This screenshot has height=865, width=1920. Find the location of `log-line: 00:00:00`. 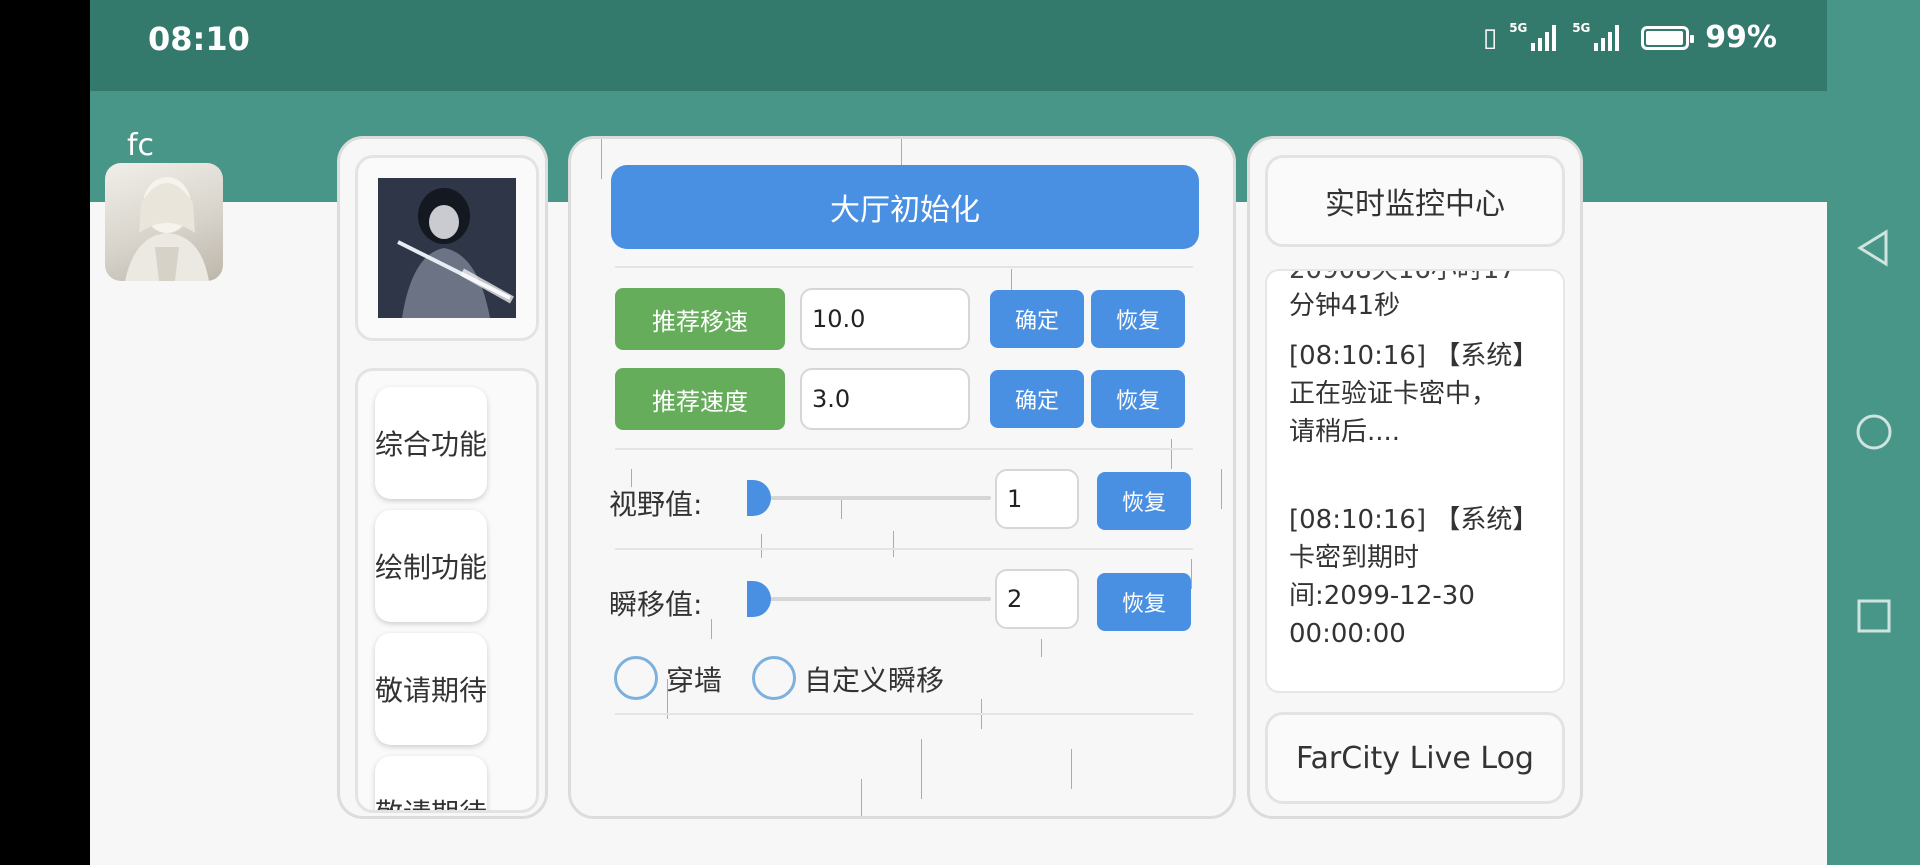

log-line: 00:00:00 is located at coordinates (1347, 634).